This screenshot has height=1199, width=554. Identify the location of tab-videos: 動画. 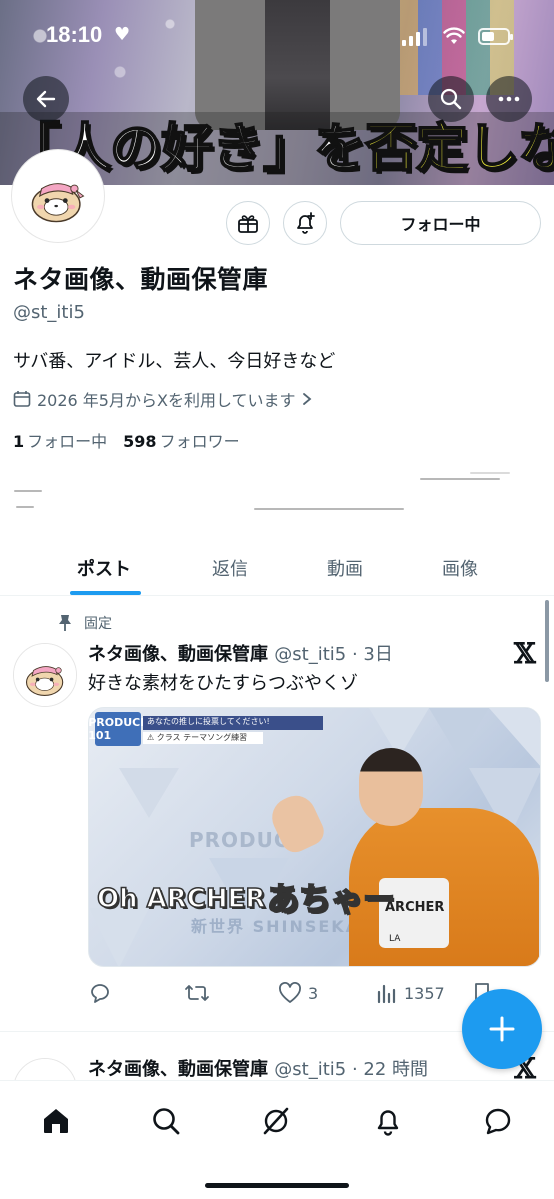
(345, 568).